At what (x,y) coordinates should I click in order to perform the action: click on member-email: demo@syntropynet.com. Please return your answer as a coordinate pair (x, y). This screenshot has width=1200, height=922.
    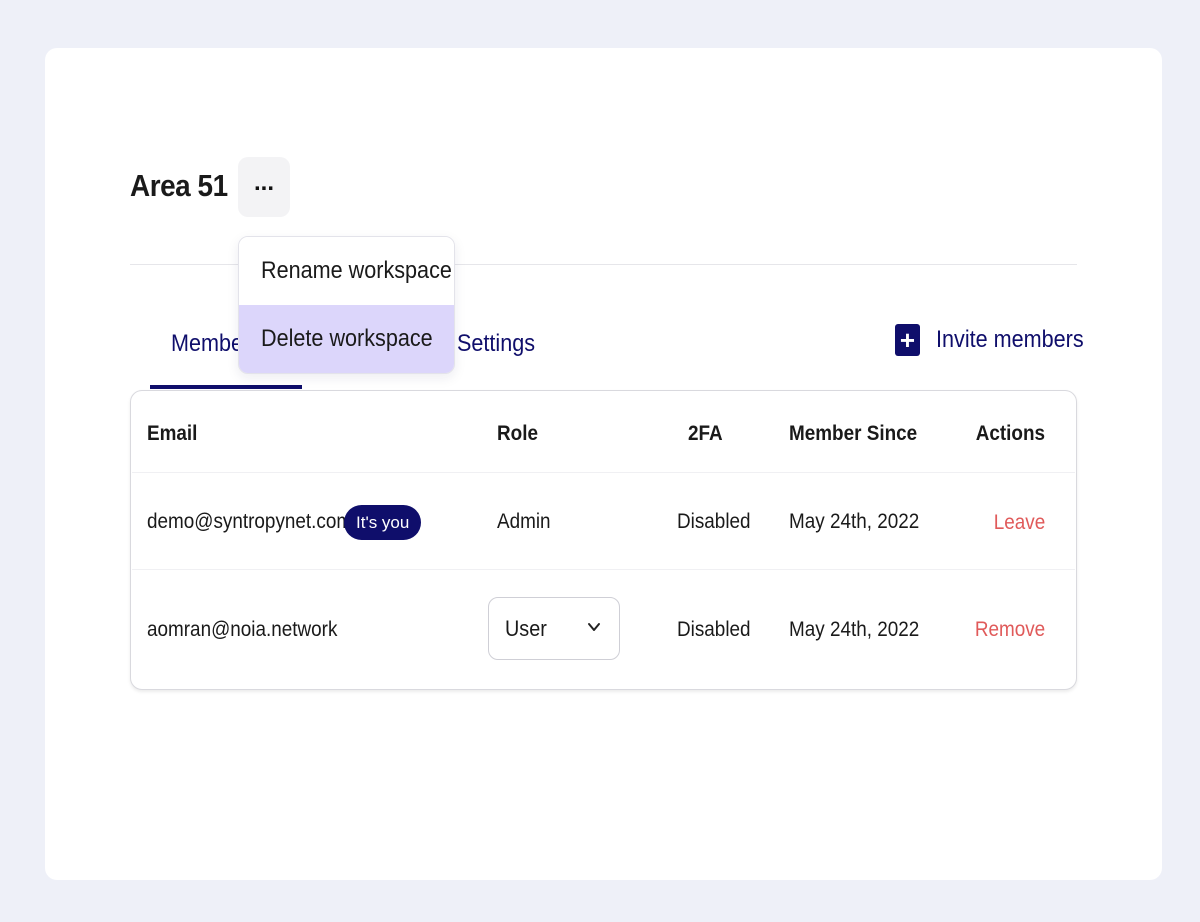
    Looking at the image, I should click on (250, 521).